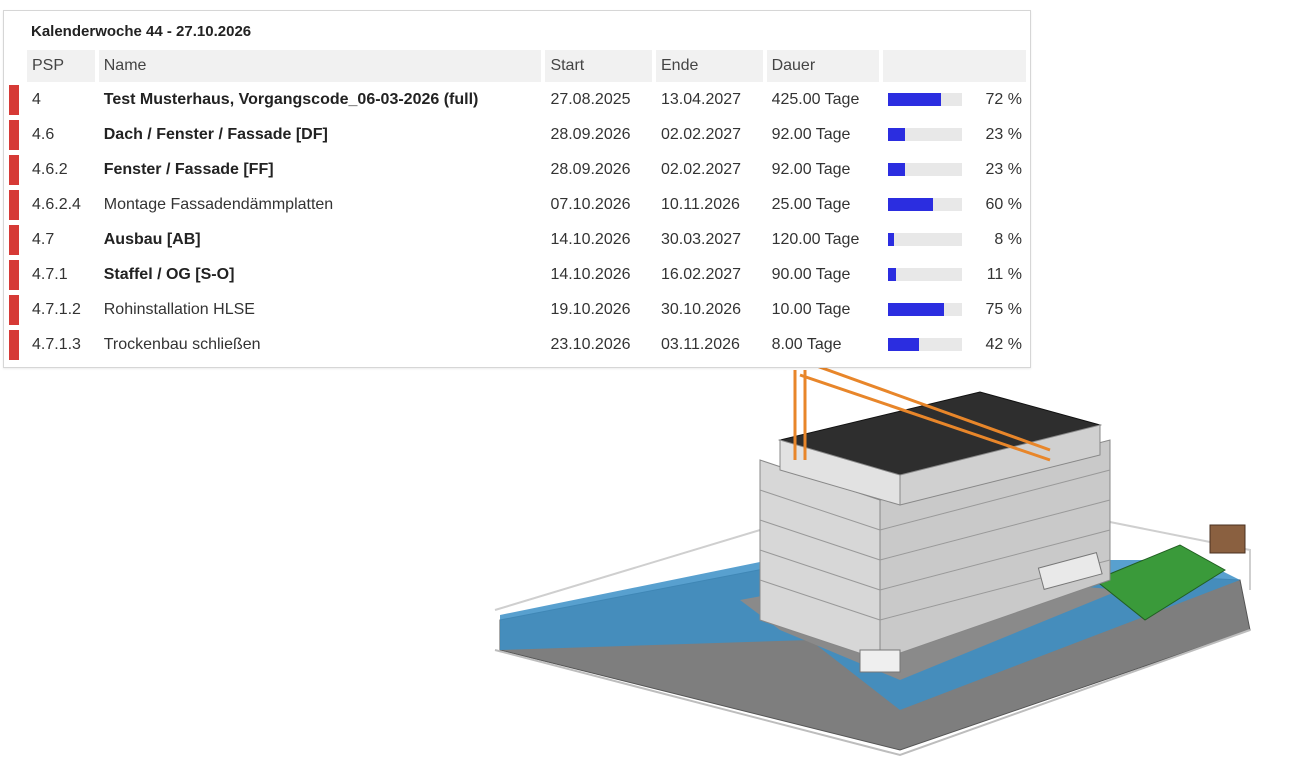  What do you see at coordinates (188, 169) in the screenshot?
I see `row-name: Fenster / Fassade [FF]` at bounding box center [188, 169].